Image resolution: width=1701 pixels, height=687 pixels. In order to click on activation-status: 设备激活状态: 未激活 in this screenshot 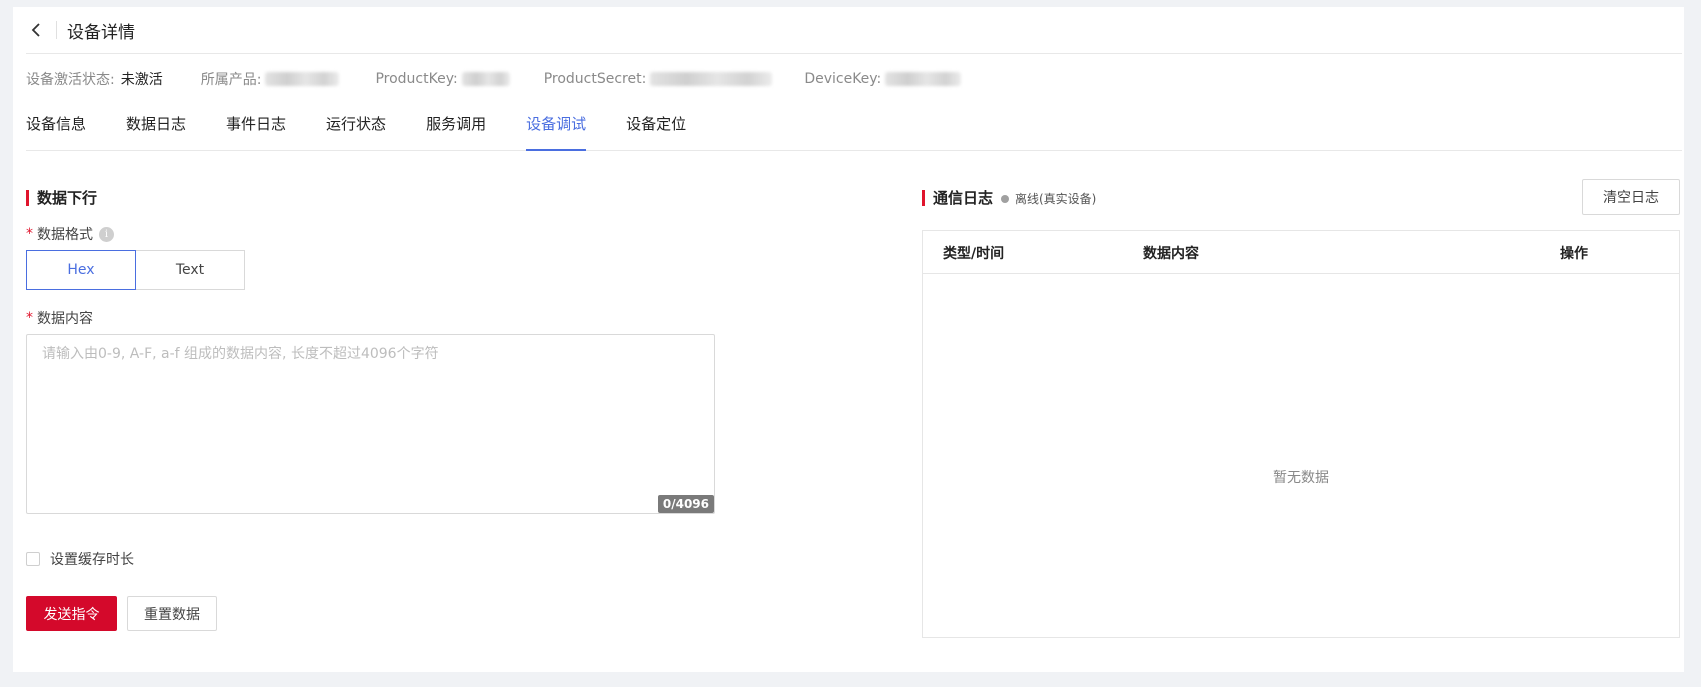, I will do `click(94, 79)`.